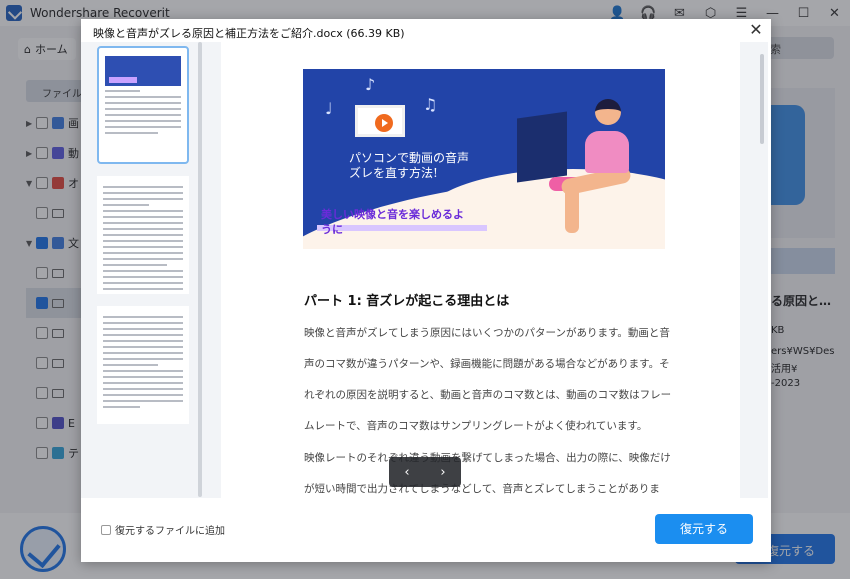  I want to click on music-note-icon: ♫, so click(430, 104).